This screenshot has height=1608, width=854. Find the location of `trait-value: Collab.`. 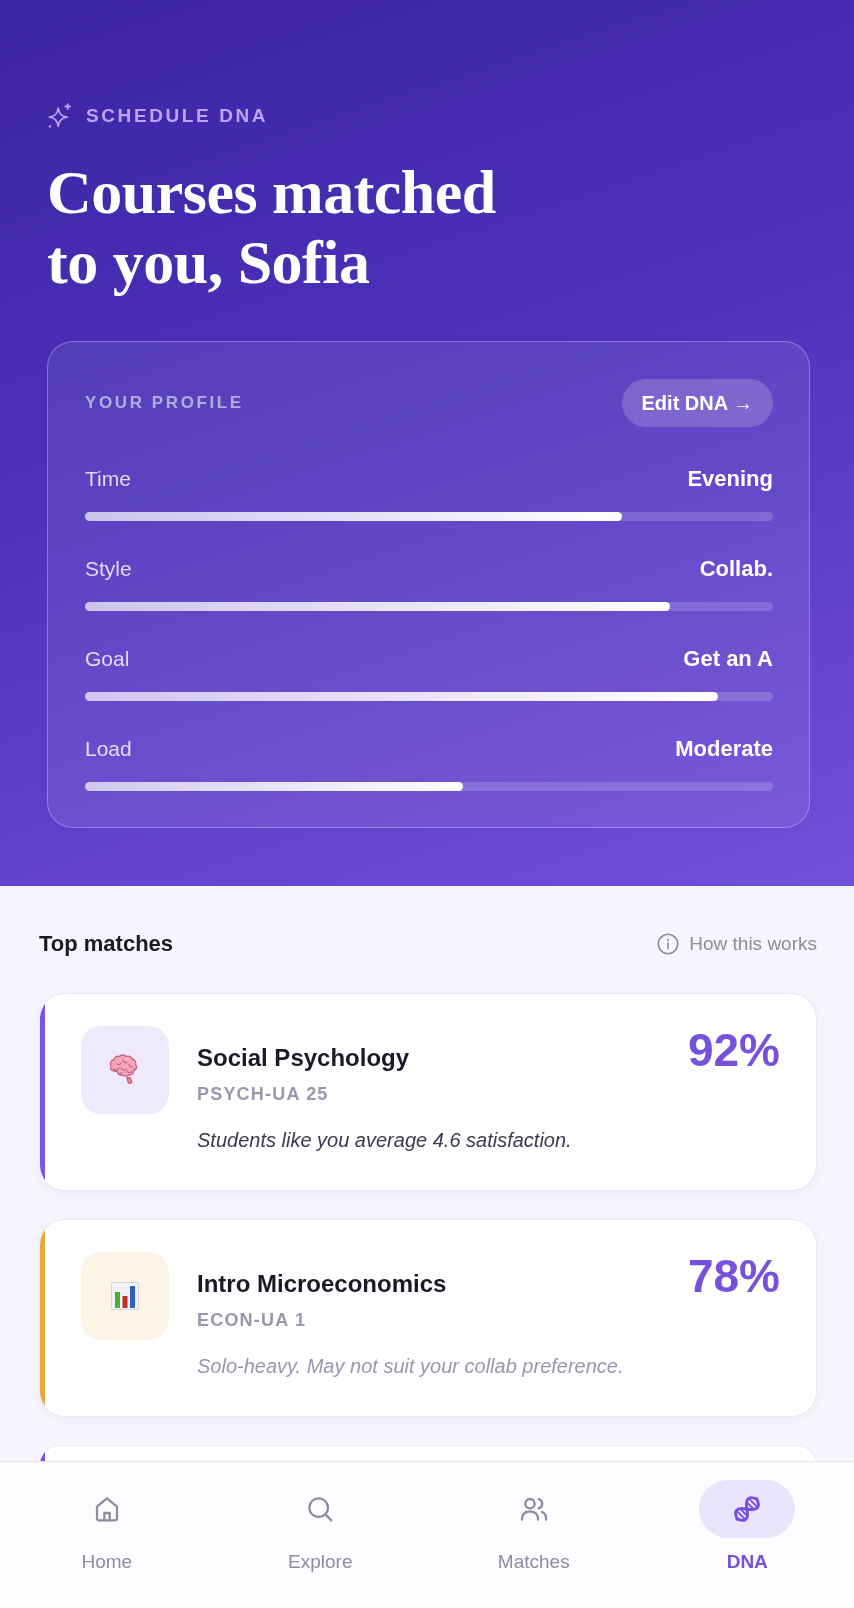

trait-value: Collab. is located at coordinates (736, 569).